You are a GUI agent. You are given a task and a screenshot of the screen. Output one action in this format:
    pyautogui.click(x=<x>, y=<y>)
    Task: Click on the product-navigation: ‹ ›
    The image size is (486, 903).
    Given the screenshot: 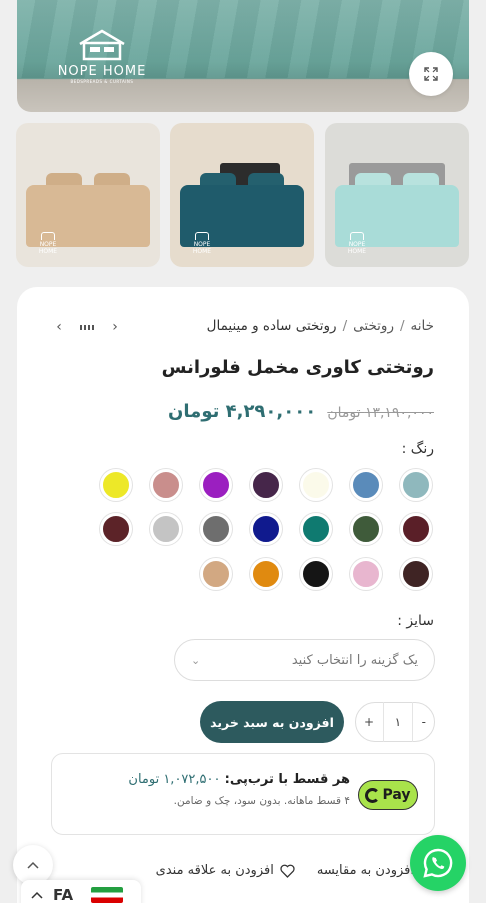 What is the action you would take?
    pyautogui.click(x=87, y=327)
    